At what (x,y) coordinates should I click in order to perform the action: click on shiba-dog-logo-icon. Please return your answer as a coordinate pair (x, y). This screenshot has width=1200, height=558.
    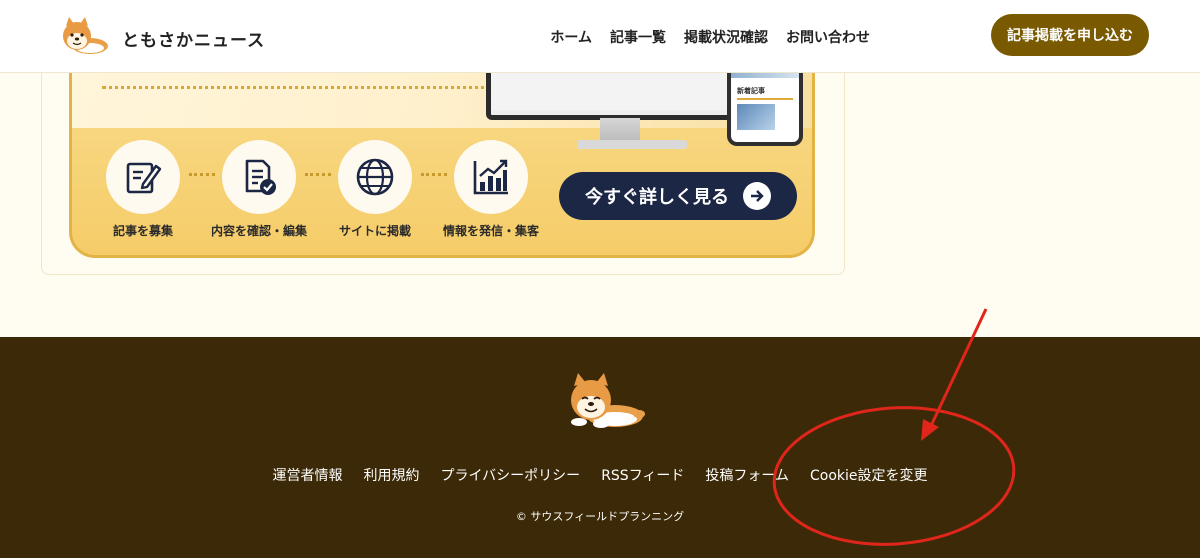
    Looking at the image, I should click on (85, 36).